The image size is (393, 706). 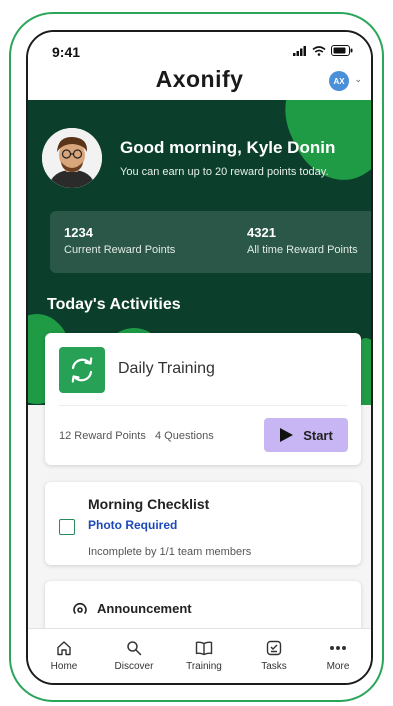 What do you see at coordinates (120, 250) in the screenshot?
I see `current-points-label: Current Reward Points` at bounding box center [120, 250].